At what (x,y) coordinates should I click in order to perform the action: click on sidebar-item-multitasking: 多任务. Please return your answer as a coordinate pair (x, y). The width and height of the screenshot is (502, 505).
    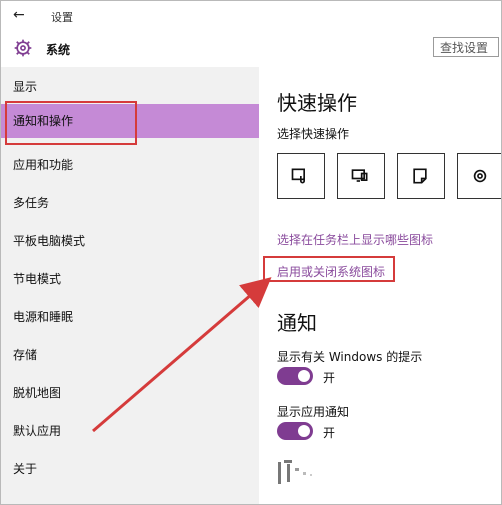
    Looking at the image, I should click on (130, 203).